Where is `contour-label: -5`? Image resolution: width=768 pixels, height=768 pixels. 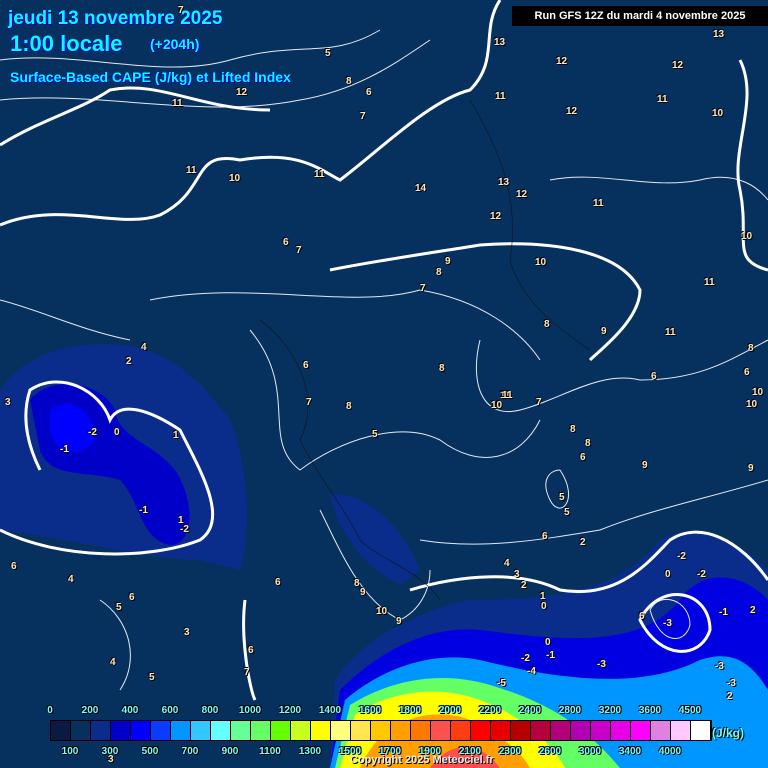 contour-label: -5 is located at coordinates (501, 683).